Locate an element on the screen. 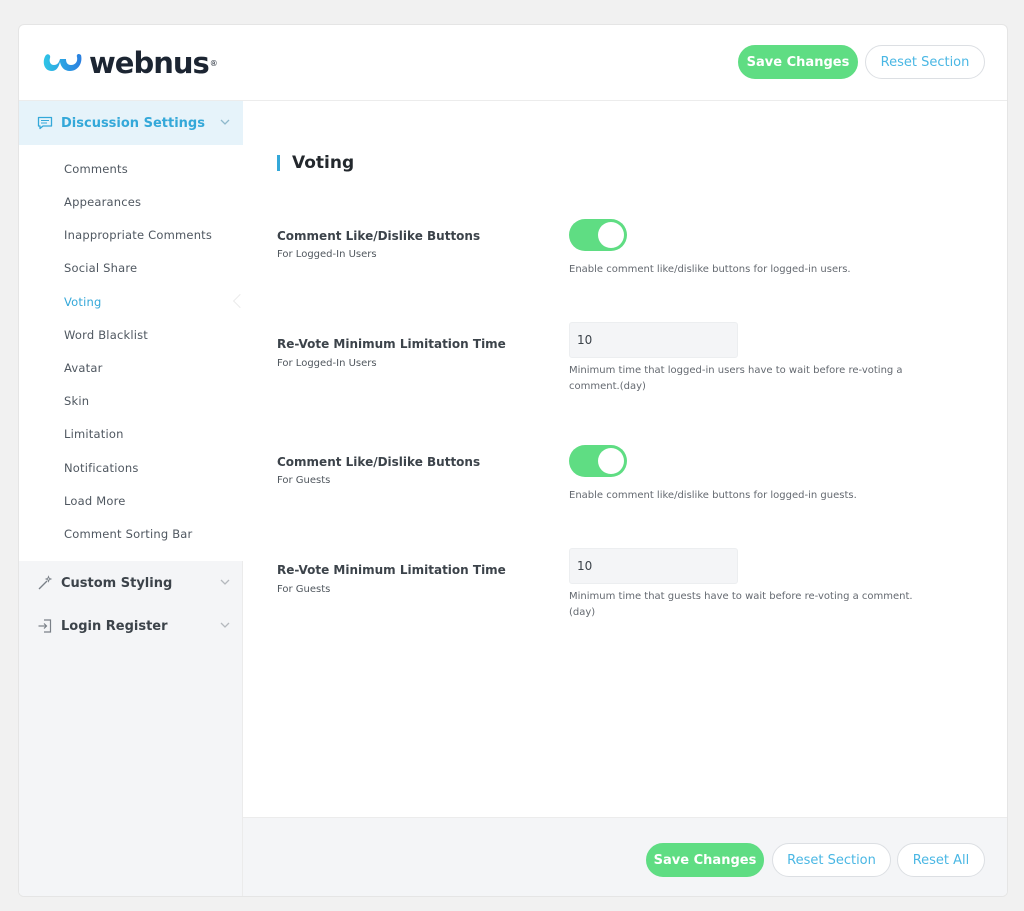 The image size is (1024, 911). sidebar-item-voting: Voting is located at coordinates (83, 302).